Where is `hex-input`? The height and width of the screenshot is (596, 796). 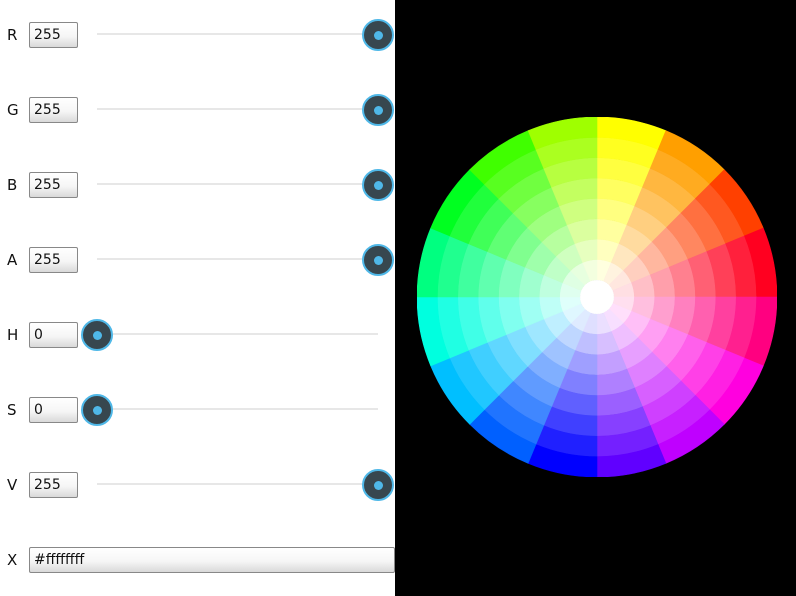 hex-input is located at coordinates (212, 560).